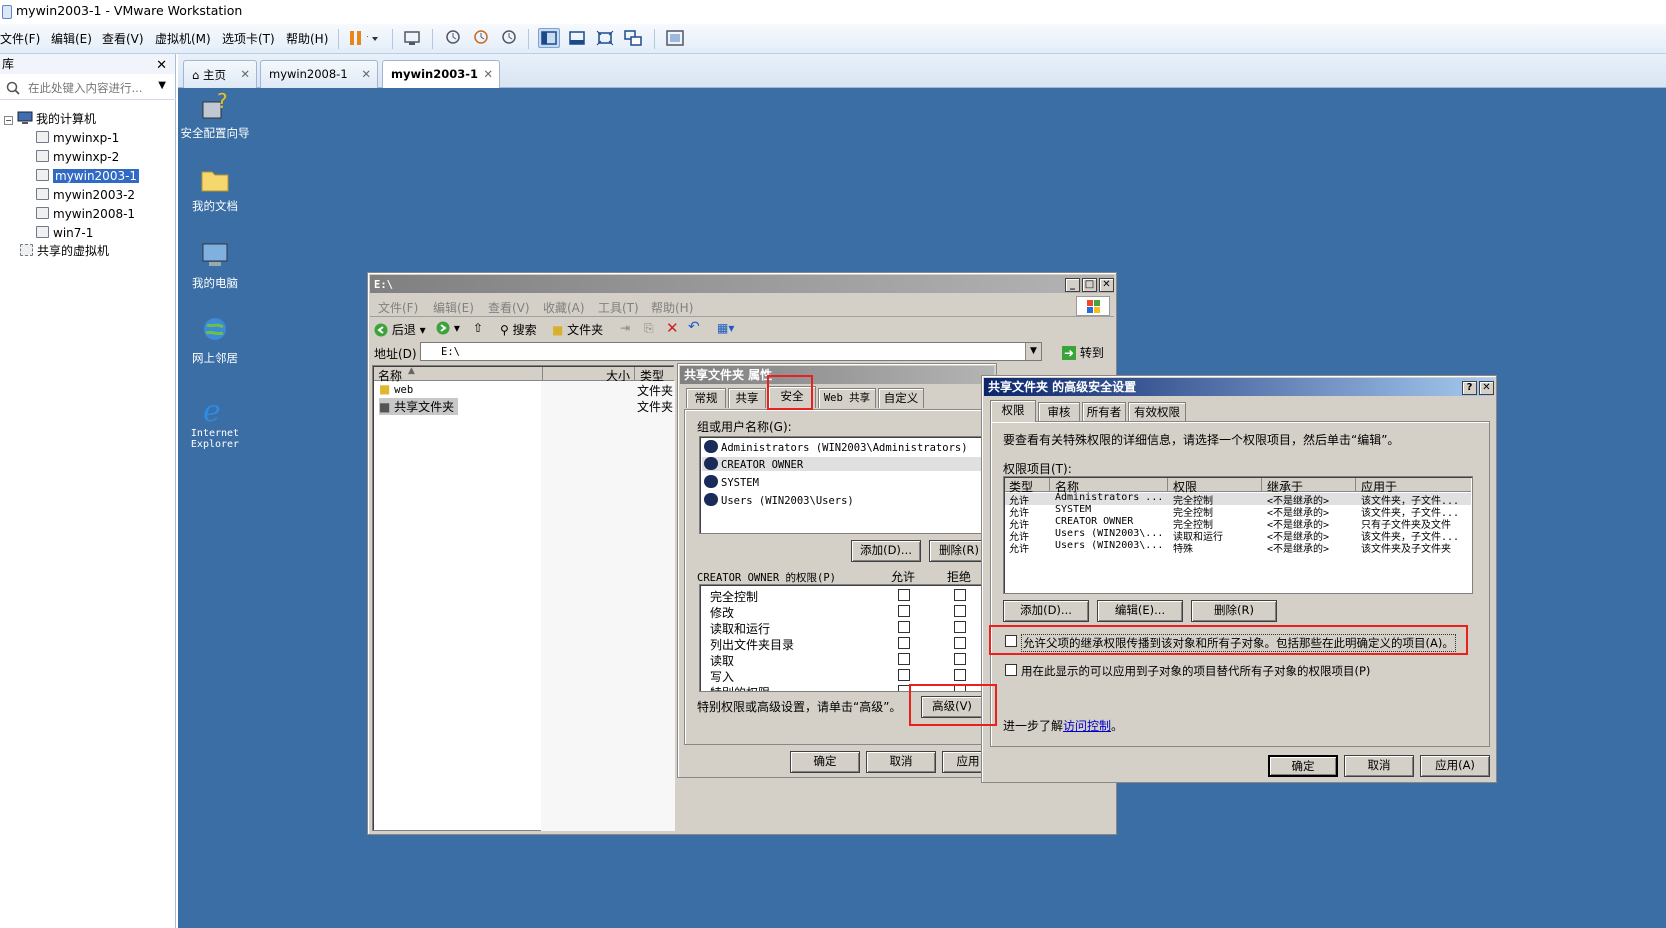  Describe the element at coordinates (847, 398) in the screenshot. I see `tab-web-sharing: Web 共享` at that location.